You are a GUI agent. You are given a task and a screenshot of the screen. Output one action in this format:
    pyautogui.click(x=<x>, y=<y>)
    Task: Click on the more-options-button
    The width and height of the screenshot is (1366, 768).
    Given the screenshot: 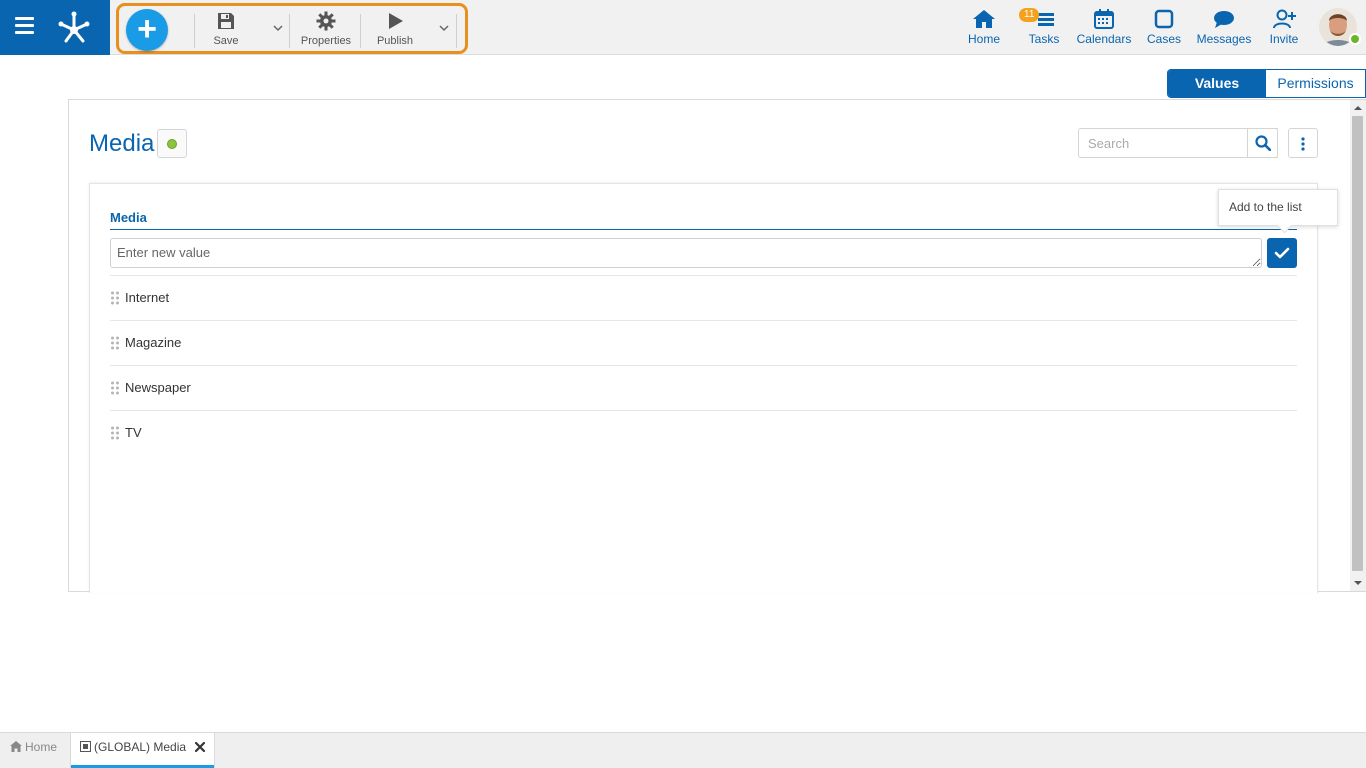 What is the action you would take?
    pyautogui.click(x=1303, y=143)
    